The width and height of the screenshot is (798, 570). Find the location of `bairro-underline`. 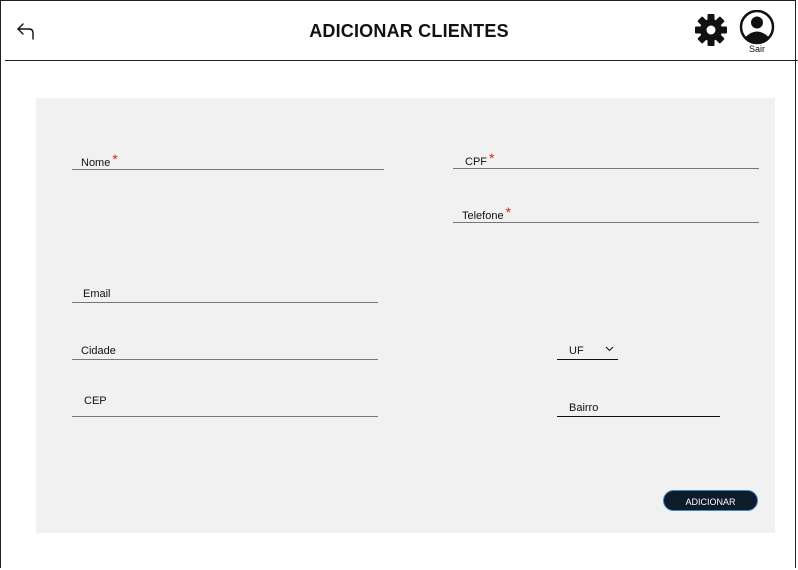

bairro-underline is located at coordinates (638, 416).